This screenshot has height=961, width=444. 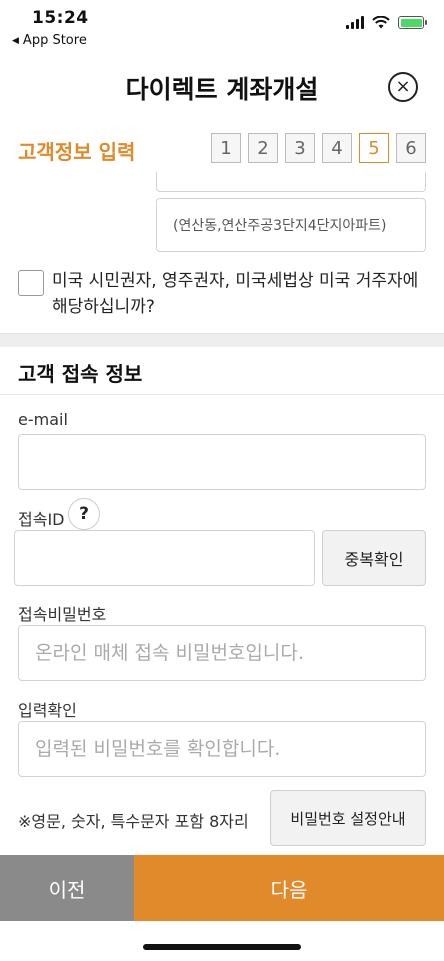 What do you see at coordinates (381, 22) in the screenshot?
I see `wifi-icon` at bounding box center [381, 22].